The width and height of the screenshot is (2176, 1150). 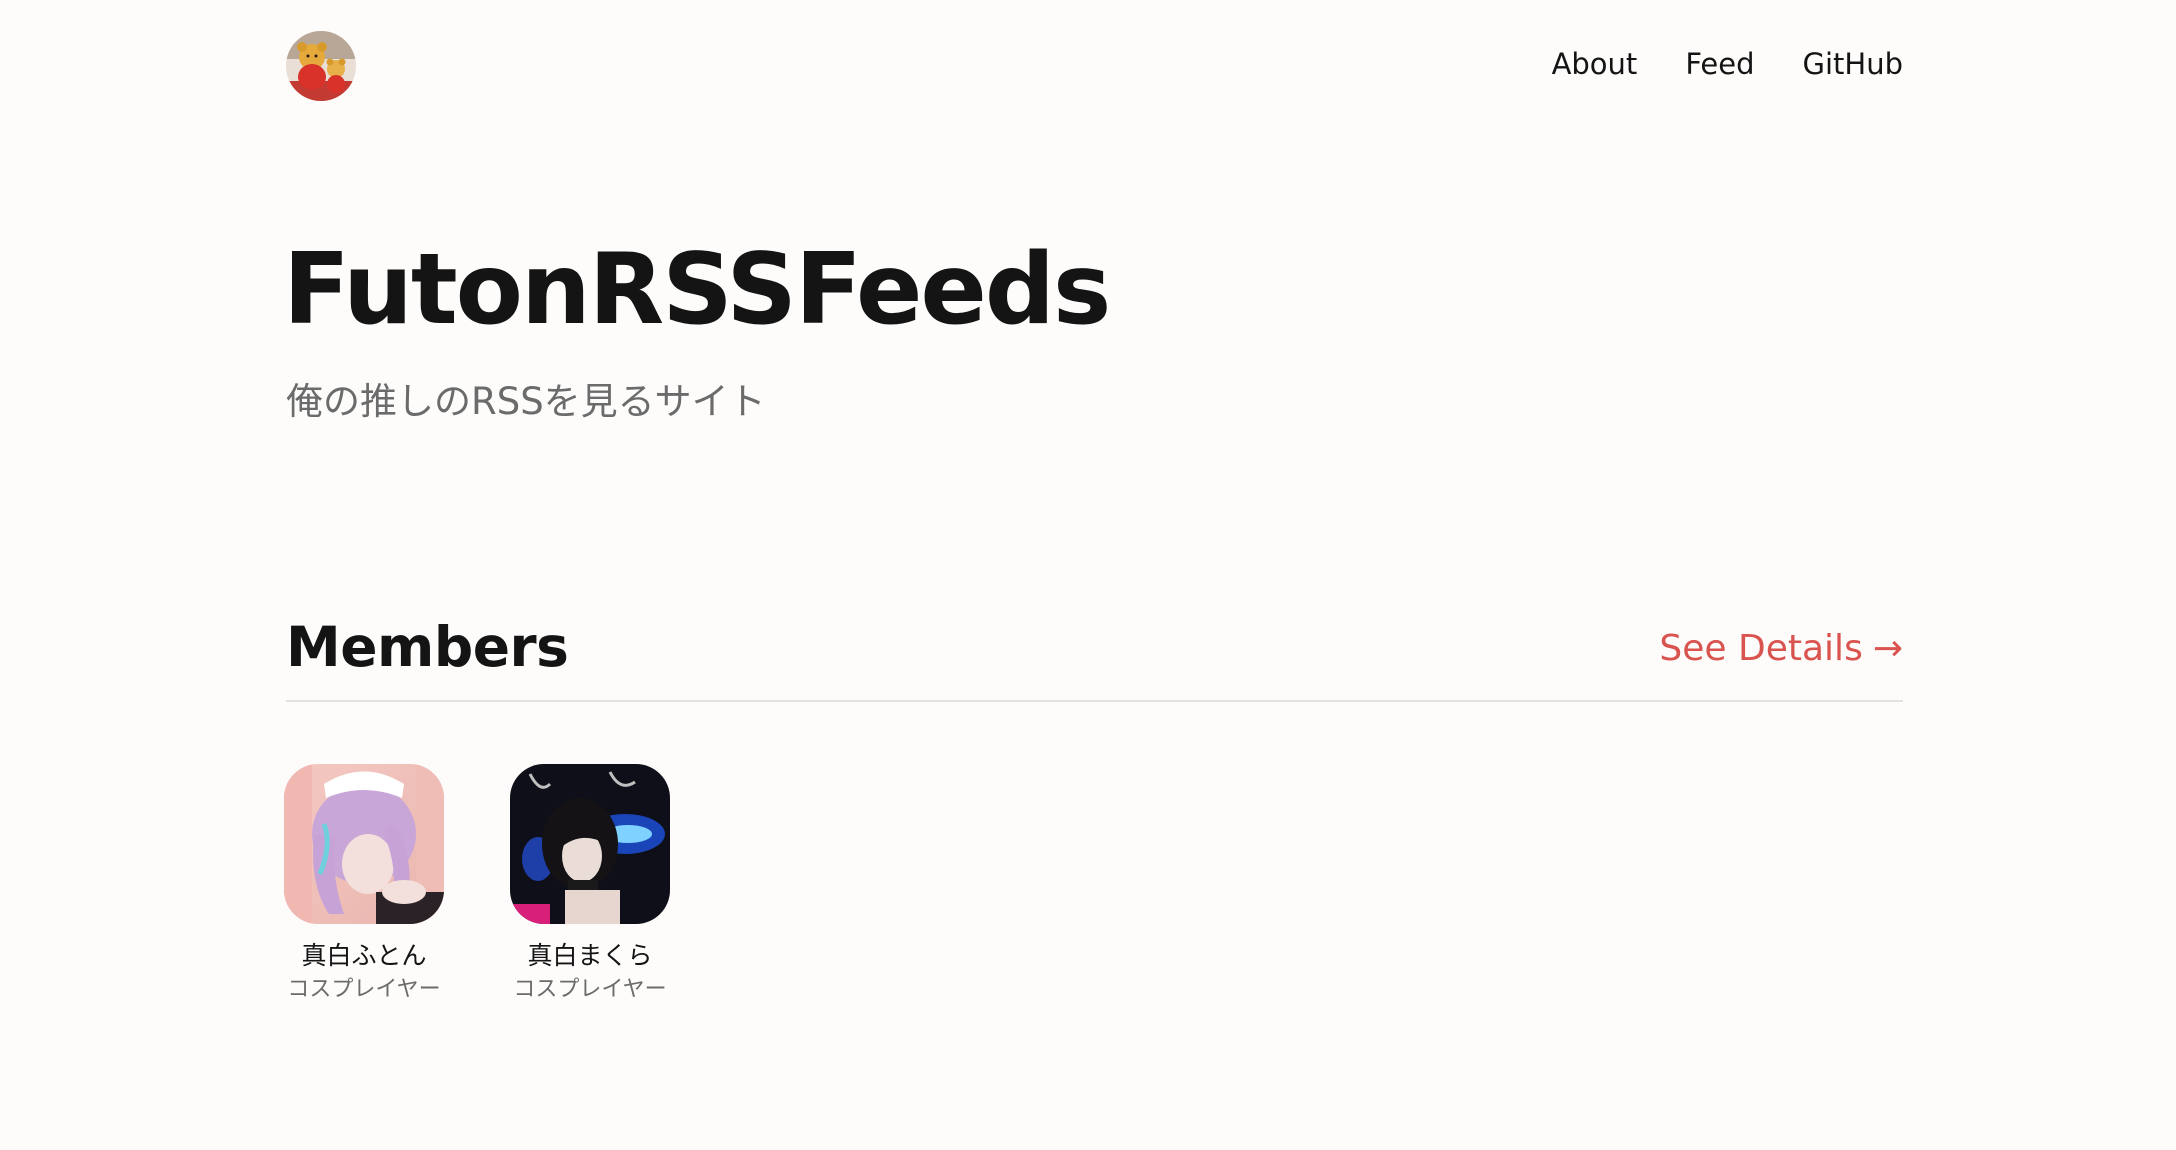 I want to click on see-details-link: See Details →, so click(x=1781, y=649).